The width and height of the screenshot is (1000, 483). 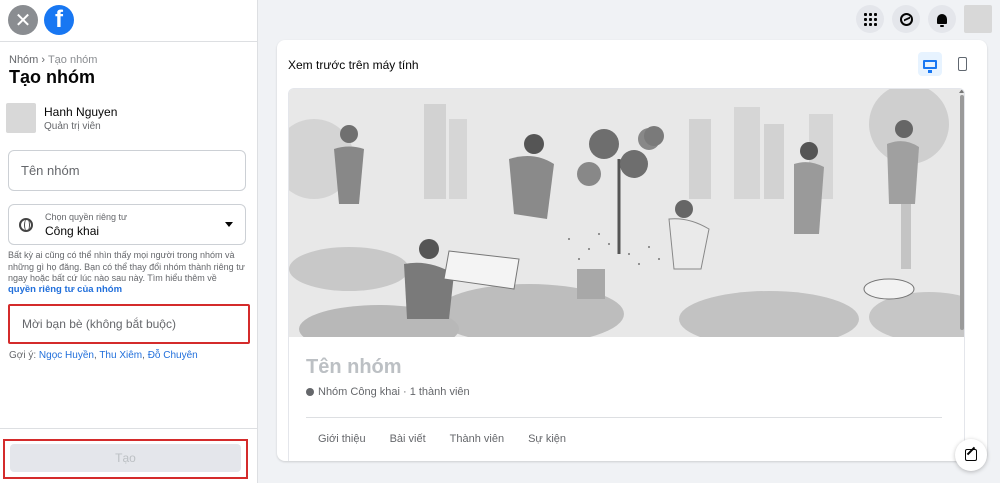 I want to click on messenger-button, so click(x=906, y=19).